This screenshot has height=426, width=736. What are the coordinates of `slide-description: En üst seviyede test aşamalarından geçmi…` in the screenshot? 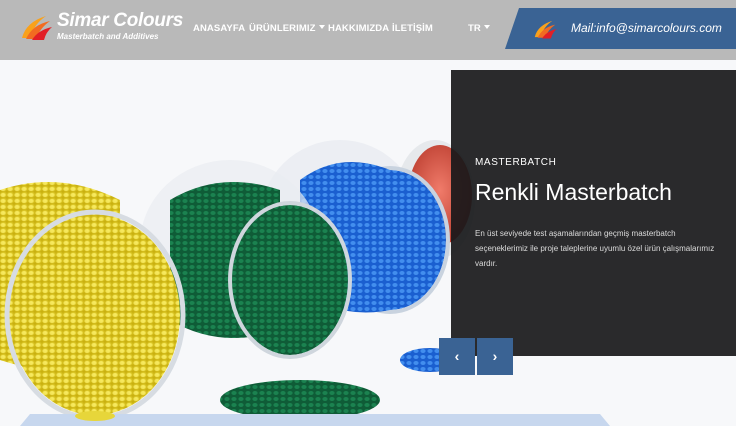 It's located at (595, 248).